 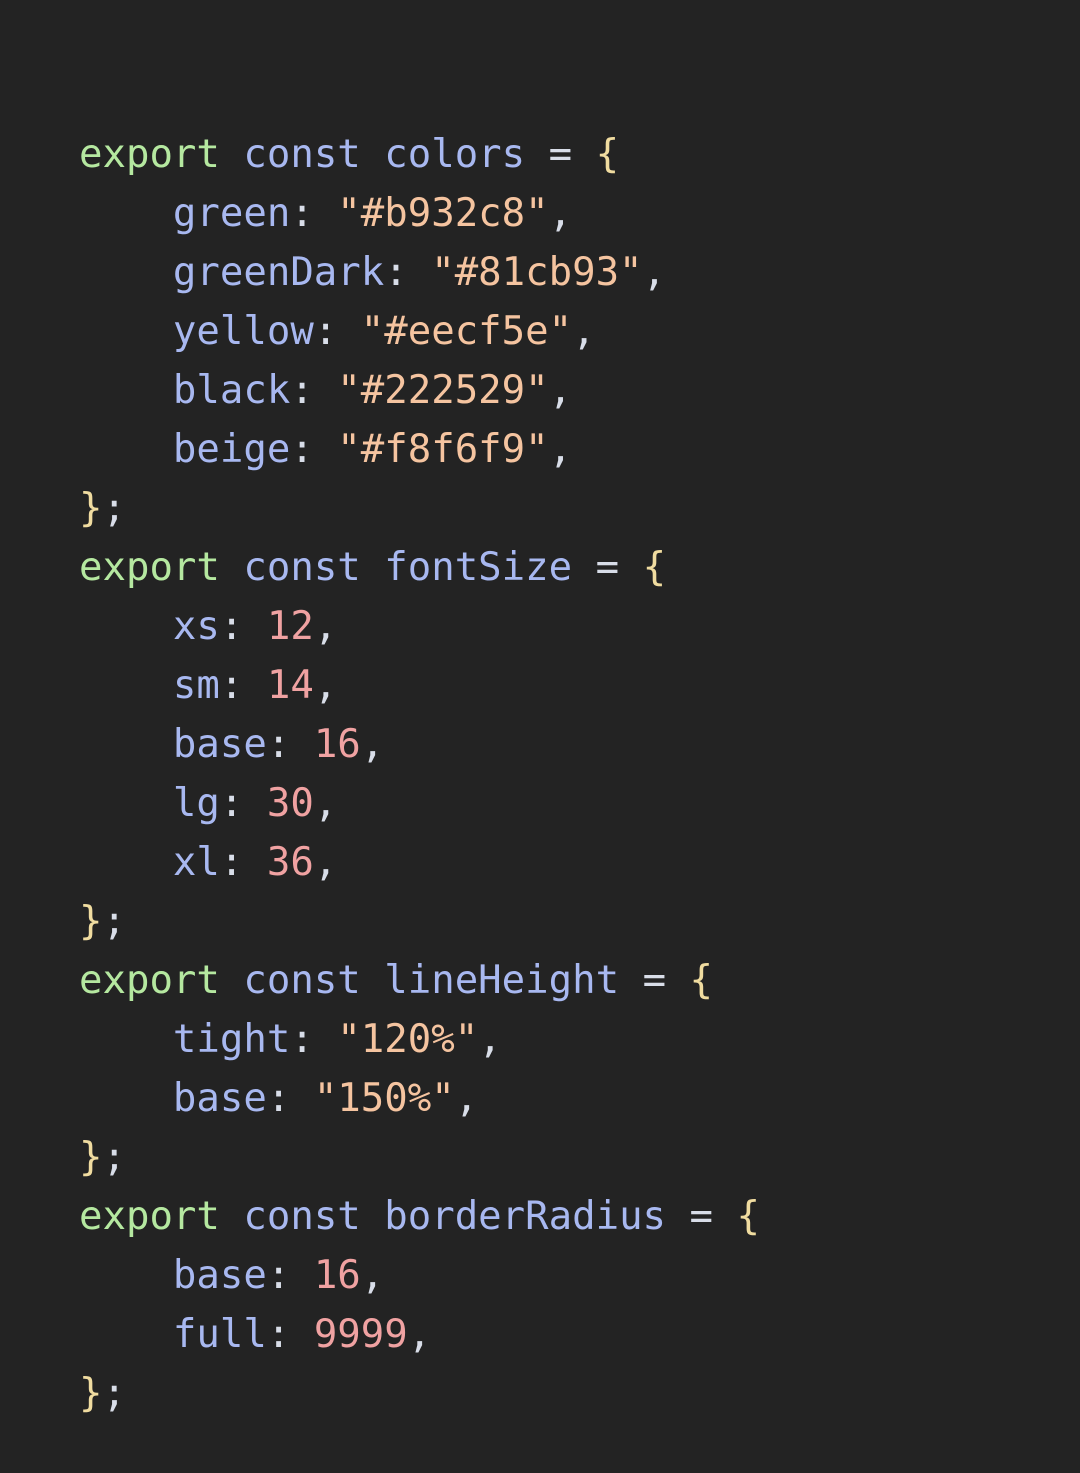 What do you see at coordinates (540, 980) in the screenshot?
I see `code-line: export const lineHeight = {` at bounding box center [540, 980].